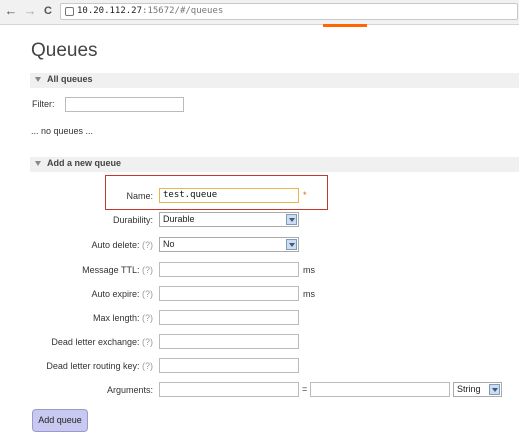 This screenshot has height=439, width=519. Describe the element at coordinates (76, 318) in the screenshot. I see `max-length-label: Max length: (?)` at that location.